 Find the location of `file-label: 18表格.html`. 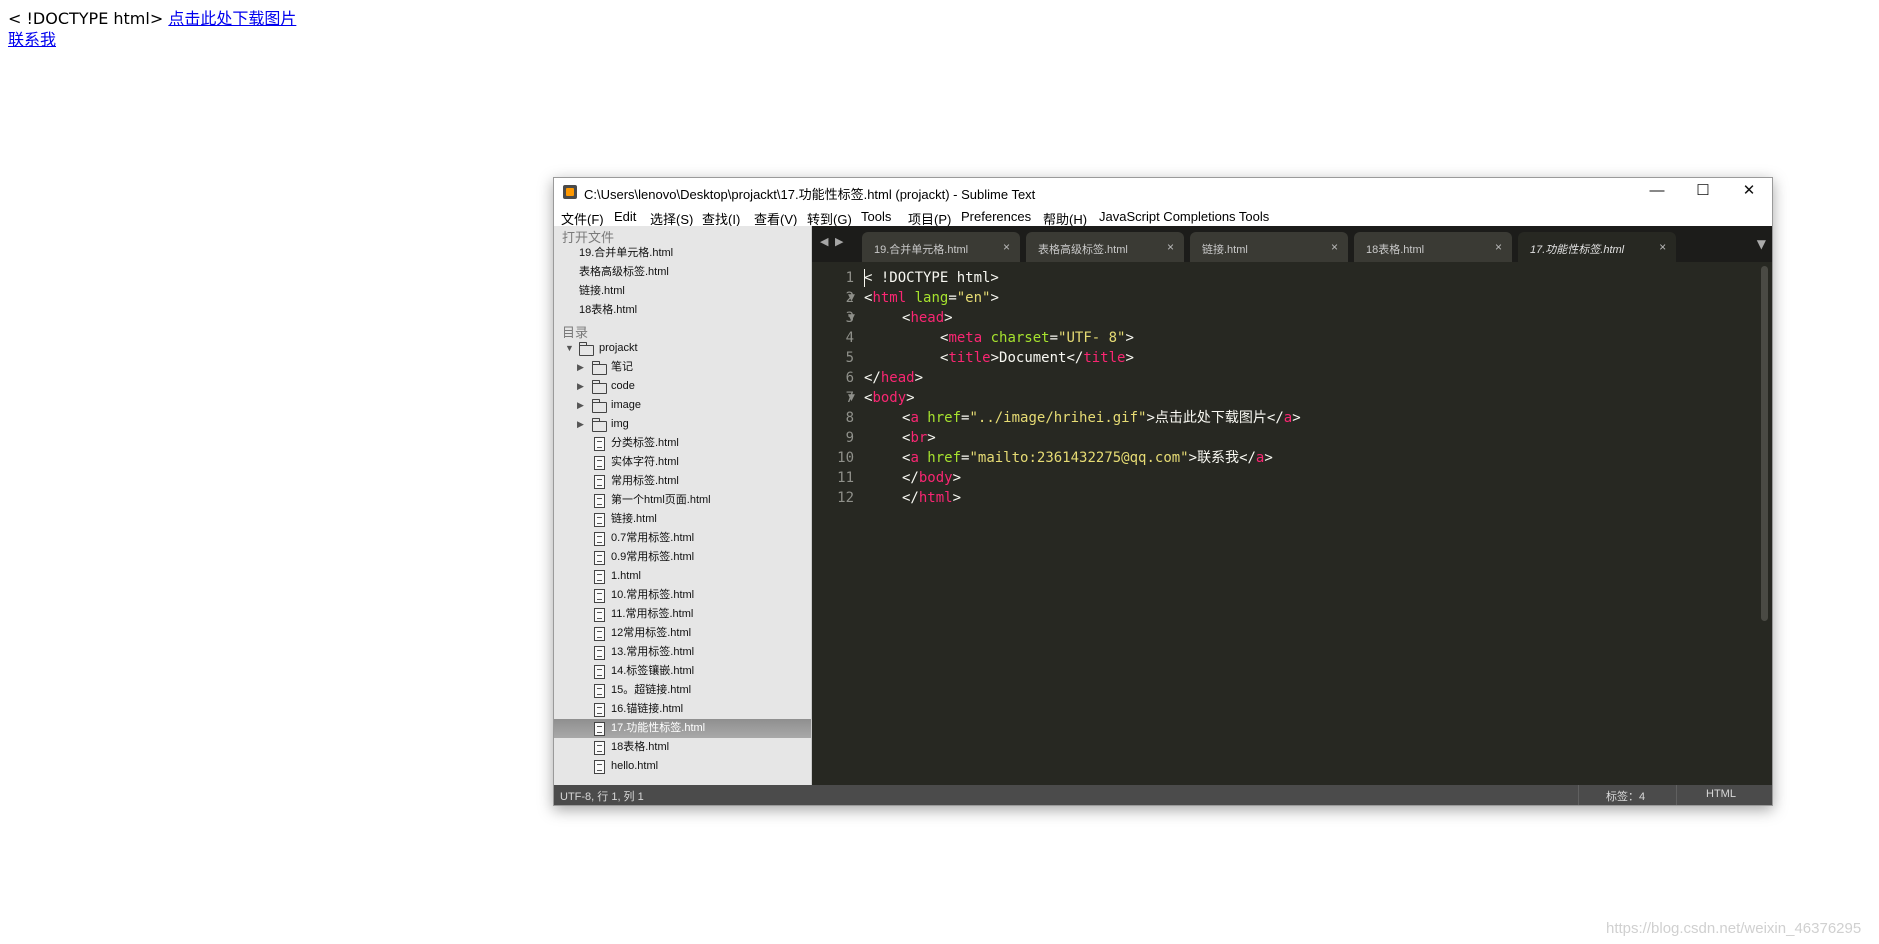

file-label: 18表格.html is located at coordinates (640, 747).